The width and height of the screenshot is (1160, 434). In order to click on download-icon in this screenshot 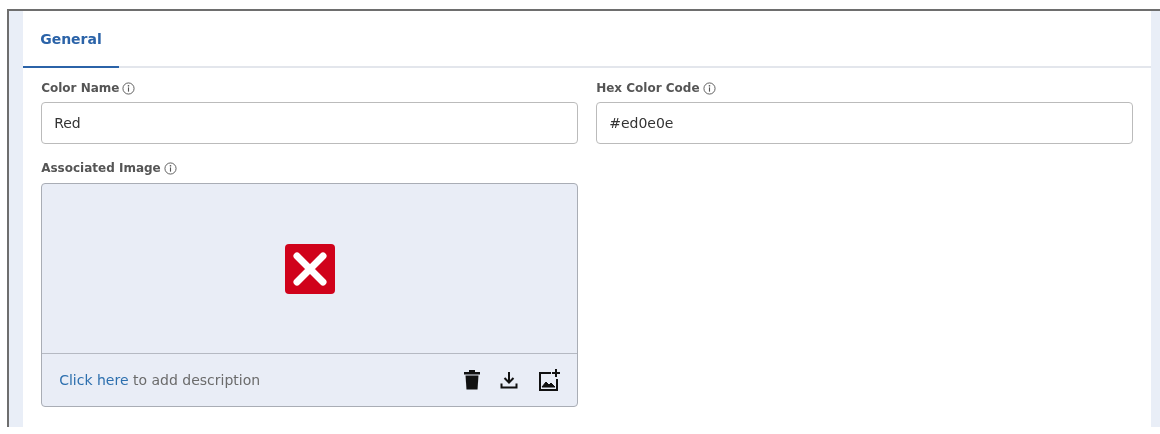, I will do `click(509, 380)`.